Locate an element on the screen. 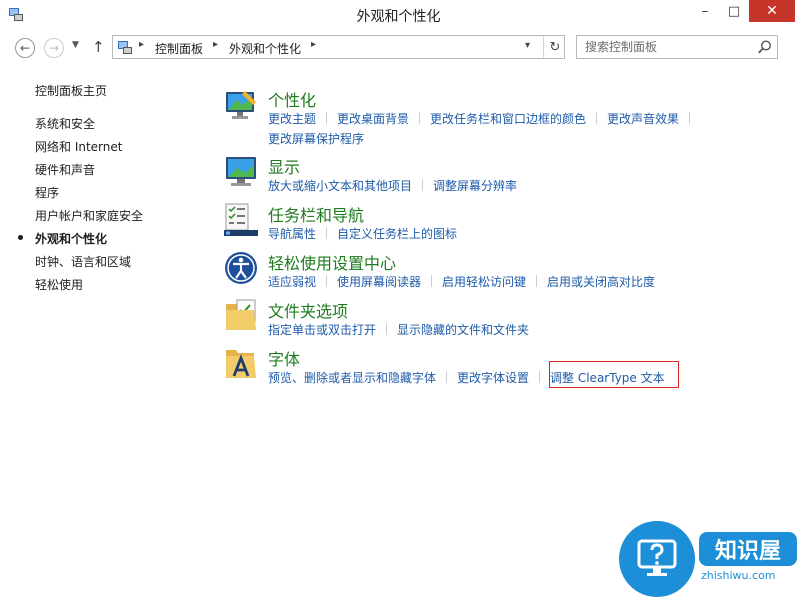 This screenshot has height=601, width=797. watermark-url: zhishiwu.com is located at coordinates (738, 575).